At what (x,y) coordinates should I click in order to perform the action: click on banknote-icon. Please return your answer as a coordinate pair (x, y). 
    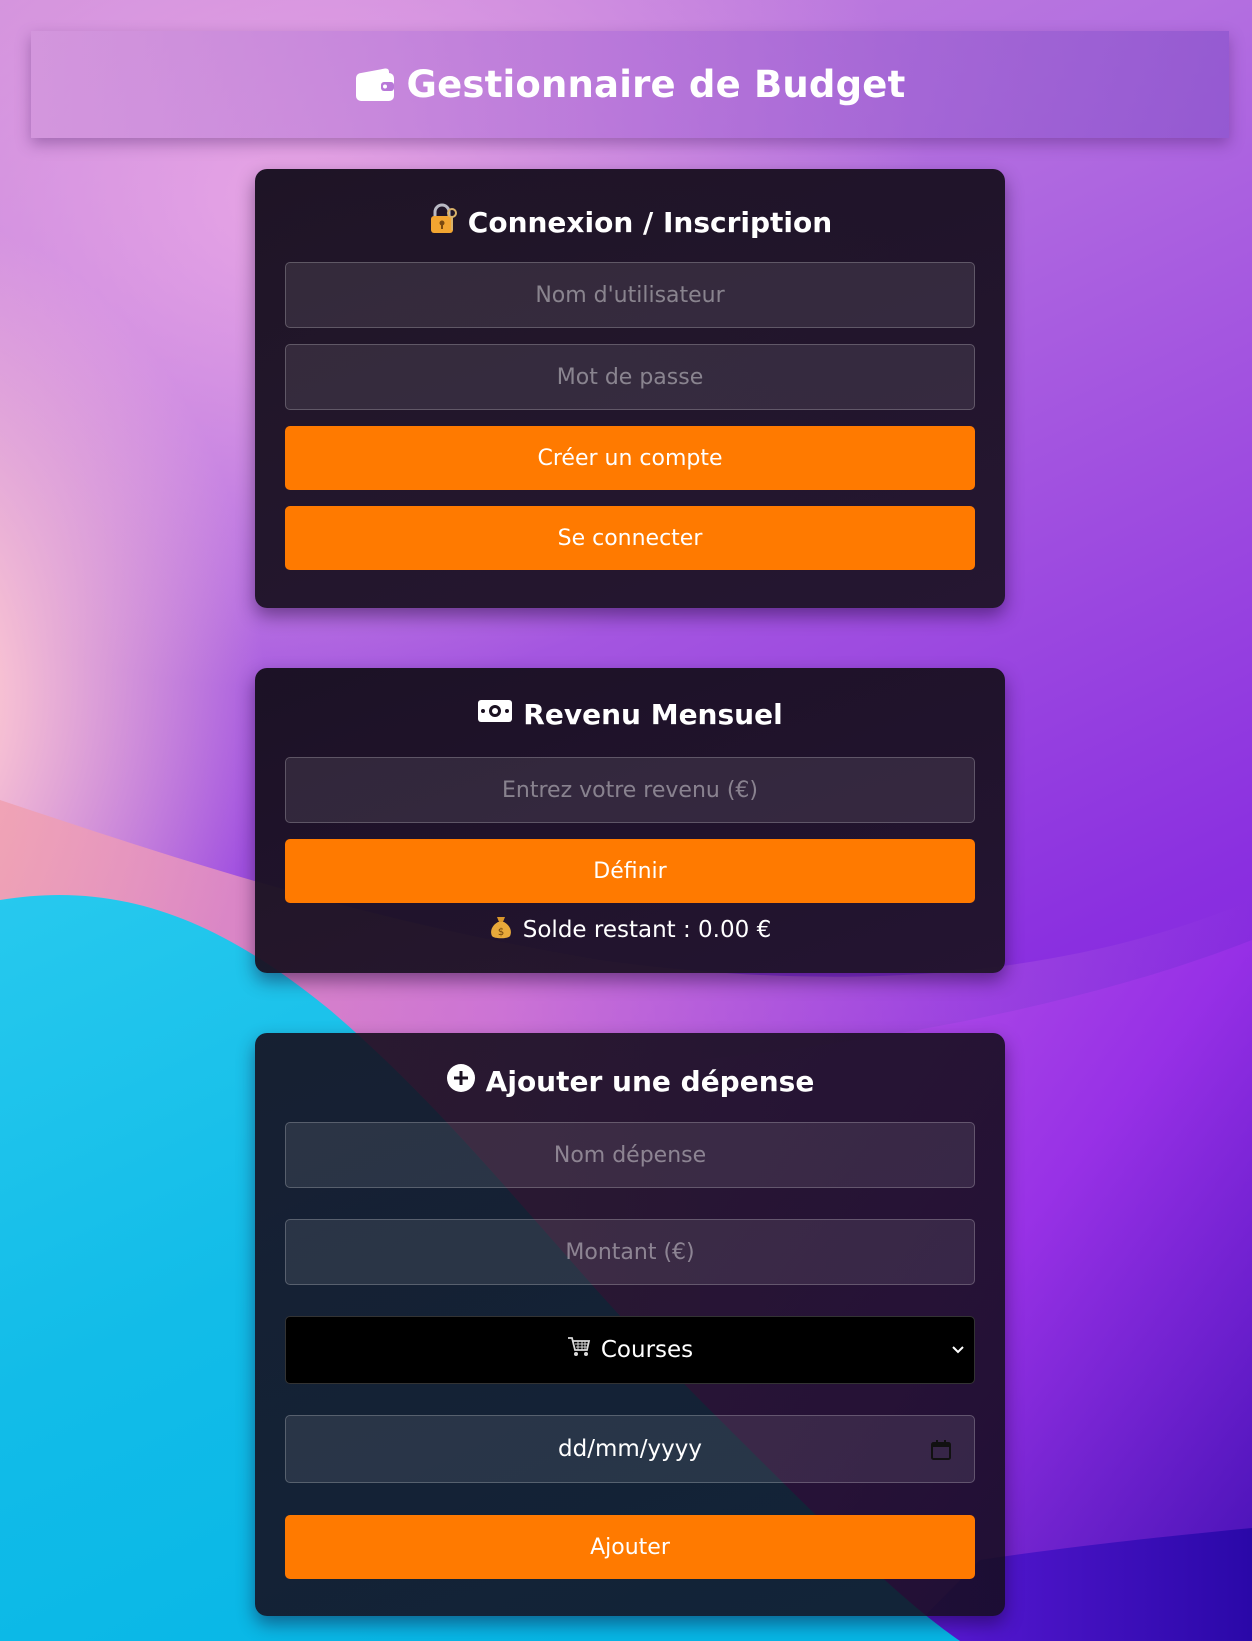
    Looking at the image, I should click on (495, 714).